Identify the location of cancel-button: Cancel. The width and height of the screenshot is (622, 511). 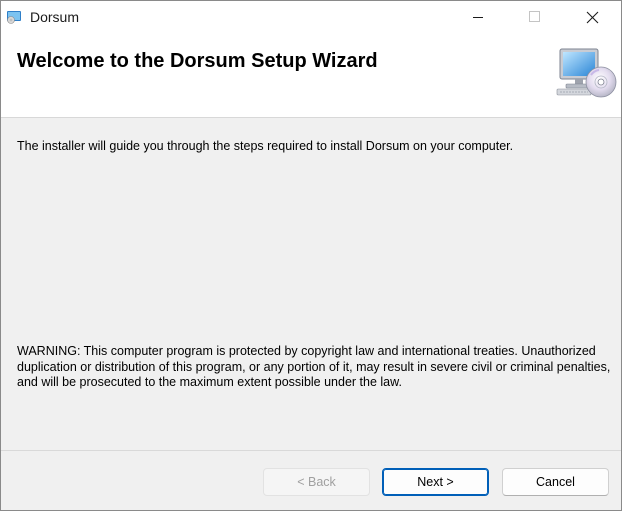
(555, 482).